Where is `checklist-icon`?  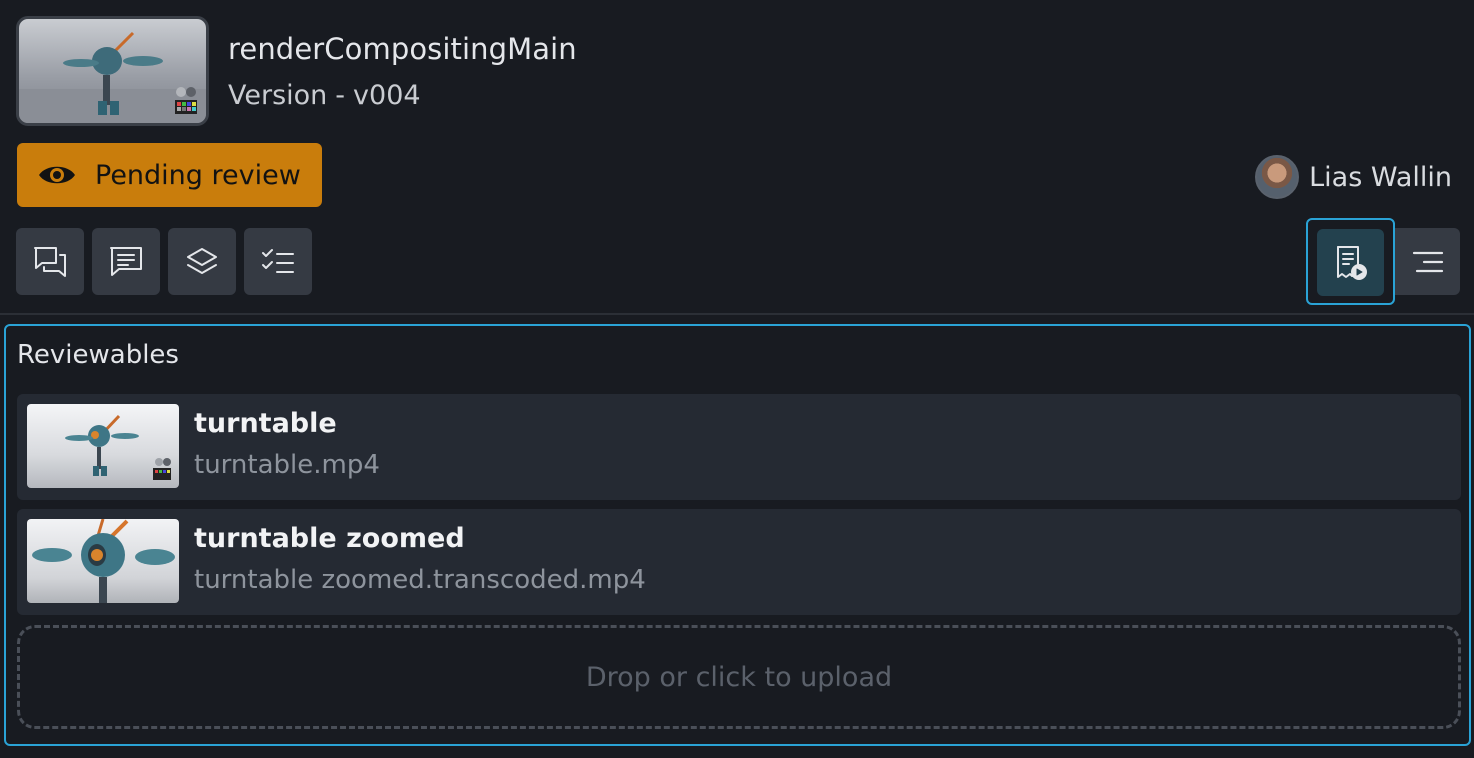 checklist-icon is located at coordinates (278, 260).